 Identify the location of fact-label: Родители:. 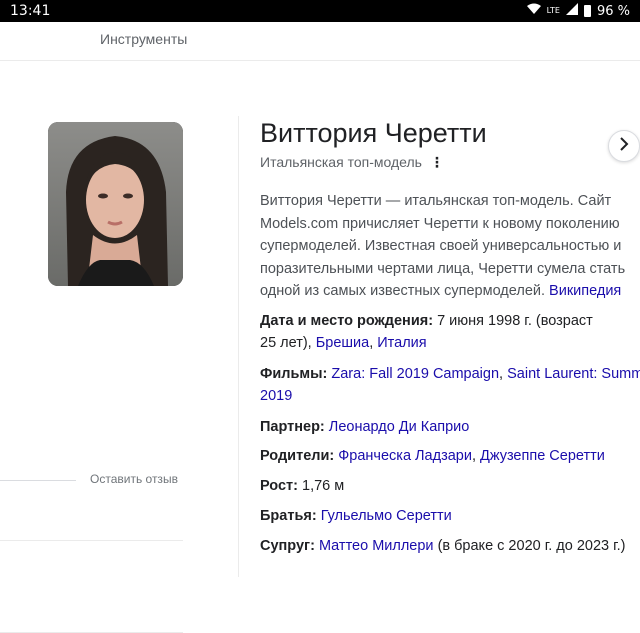
(297, 456).